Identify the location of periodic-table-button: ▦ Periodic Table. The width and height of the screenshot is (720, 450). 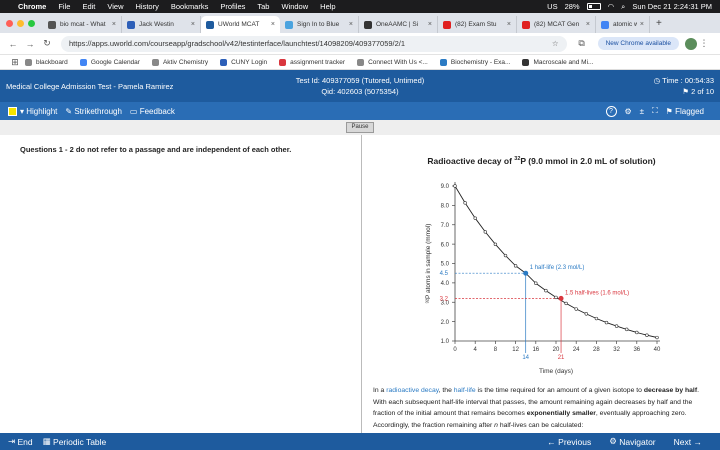
(75, 441).